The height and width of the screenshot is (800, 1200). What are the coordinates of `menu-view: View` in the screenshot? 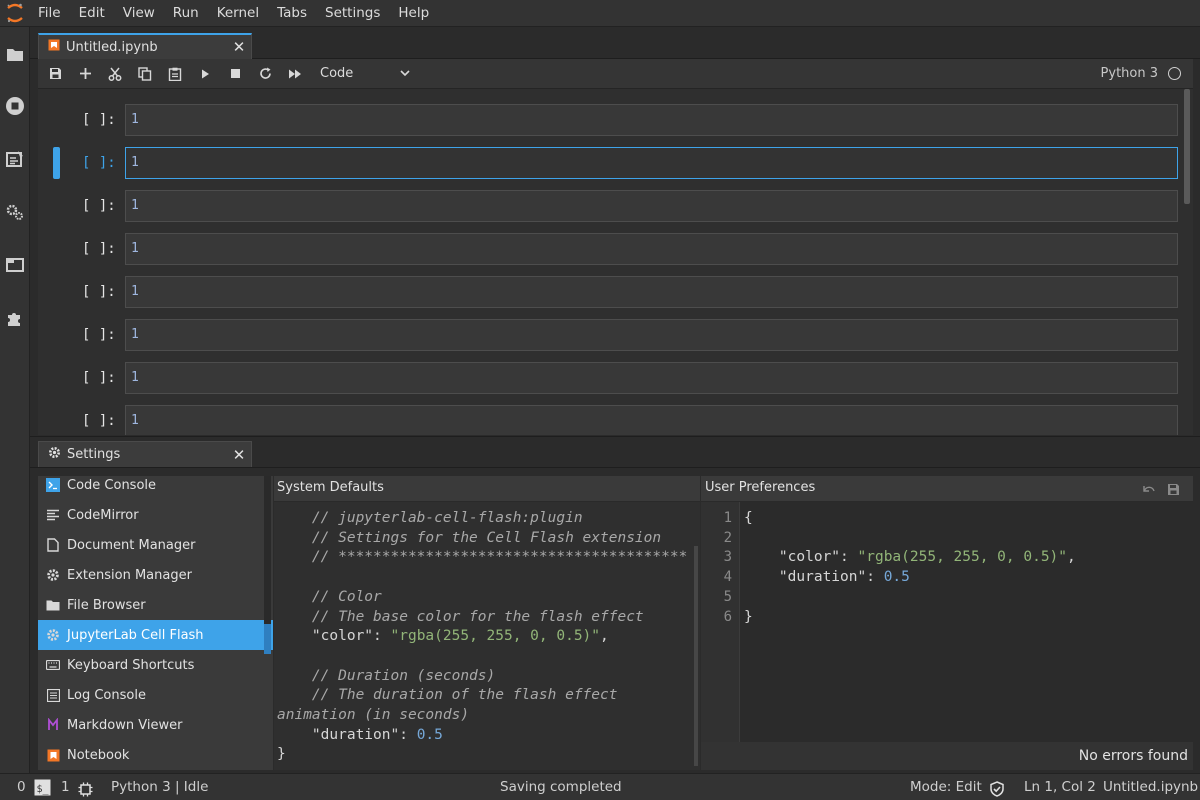 It's located at (139, 13).